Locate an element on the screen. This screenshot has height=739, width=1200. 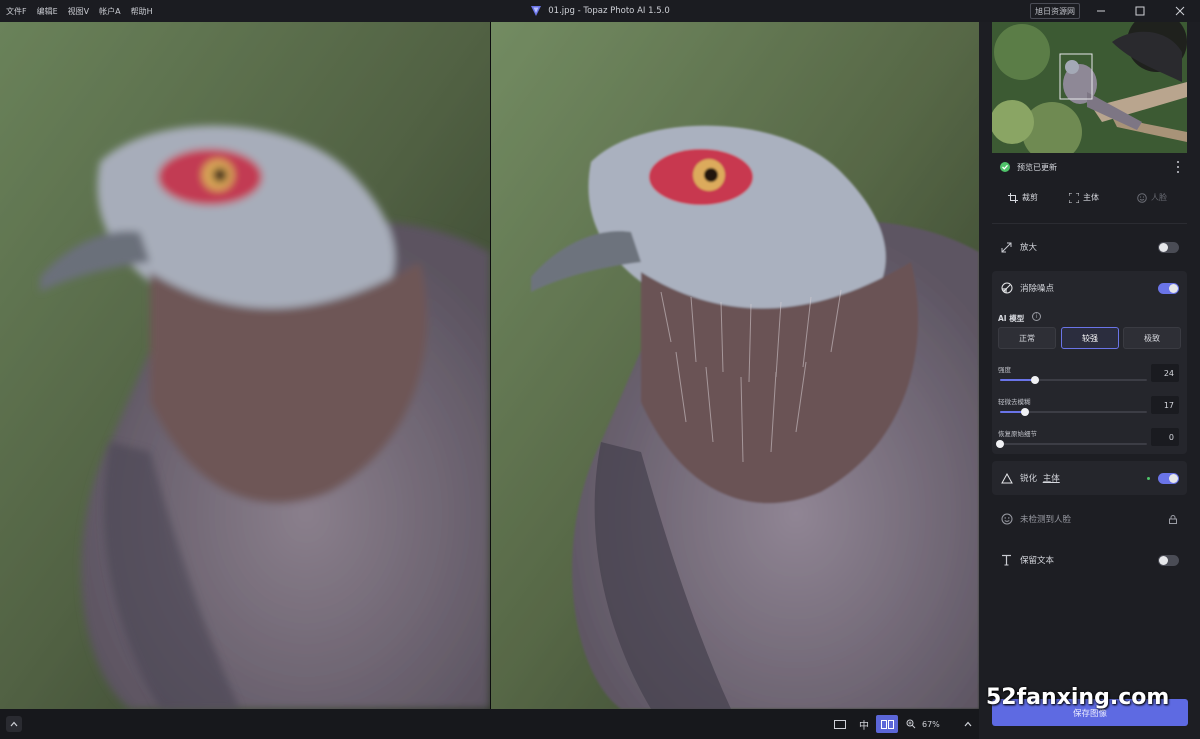
divider is located at coordinates (1089, 223).